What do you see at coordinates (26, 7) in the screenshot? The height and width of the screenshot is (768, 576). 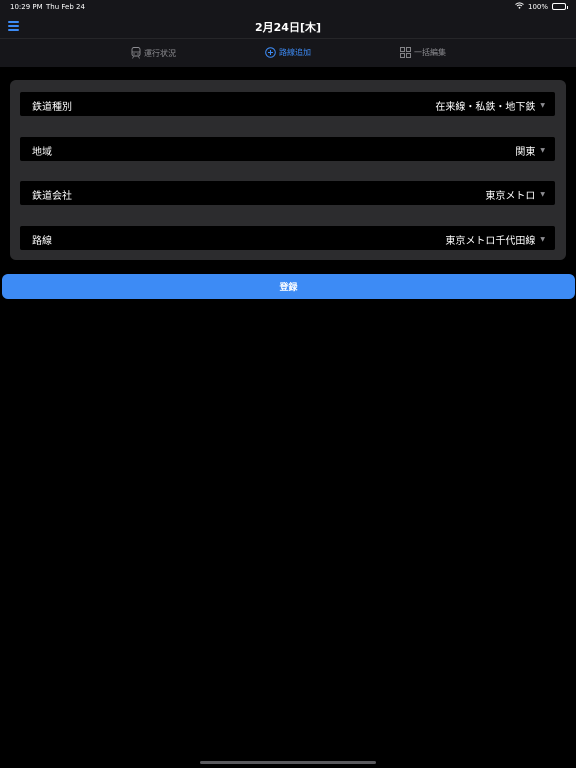 I see `status-time: 10:29 PM` at bounding box center [26, 7].